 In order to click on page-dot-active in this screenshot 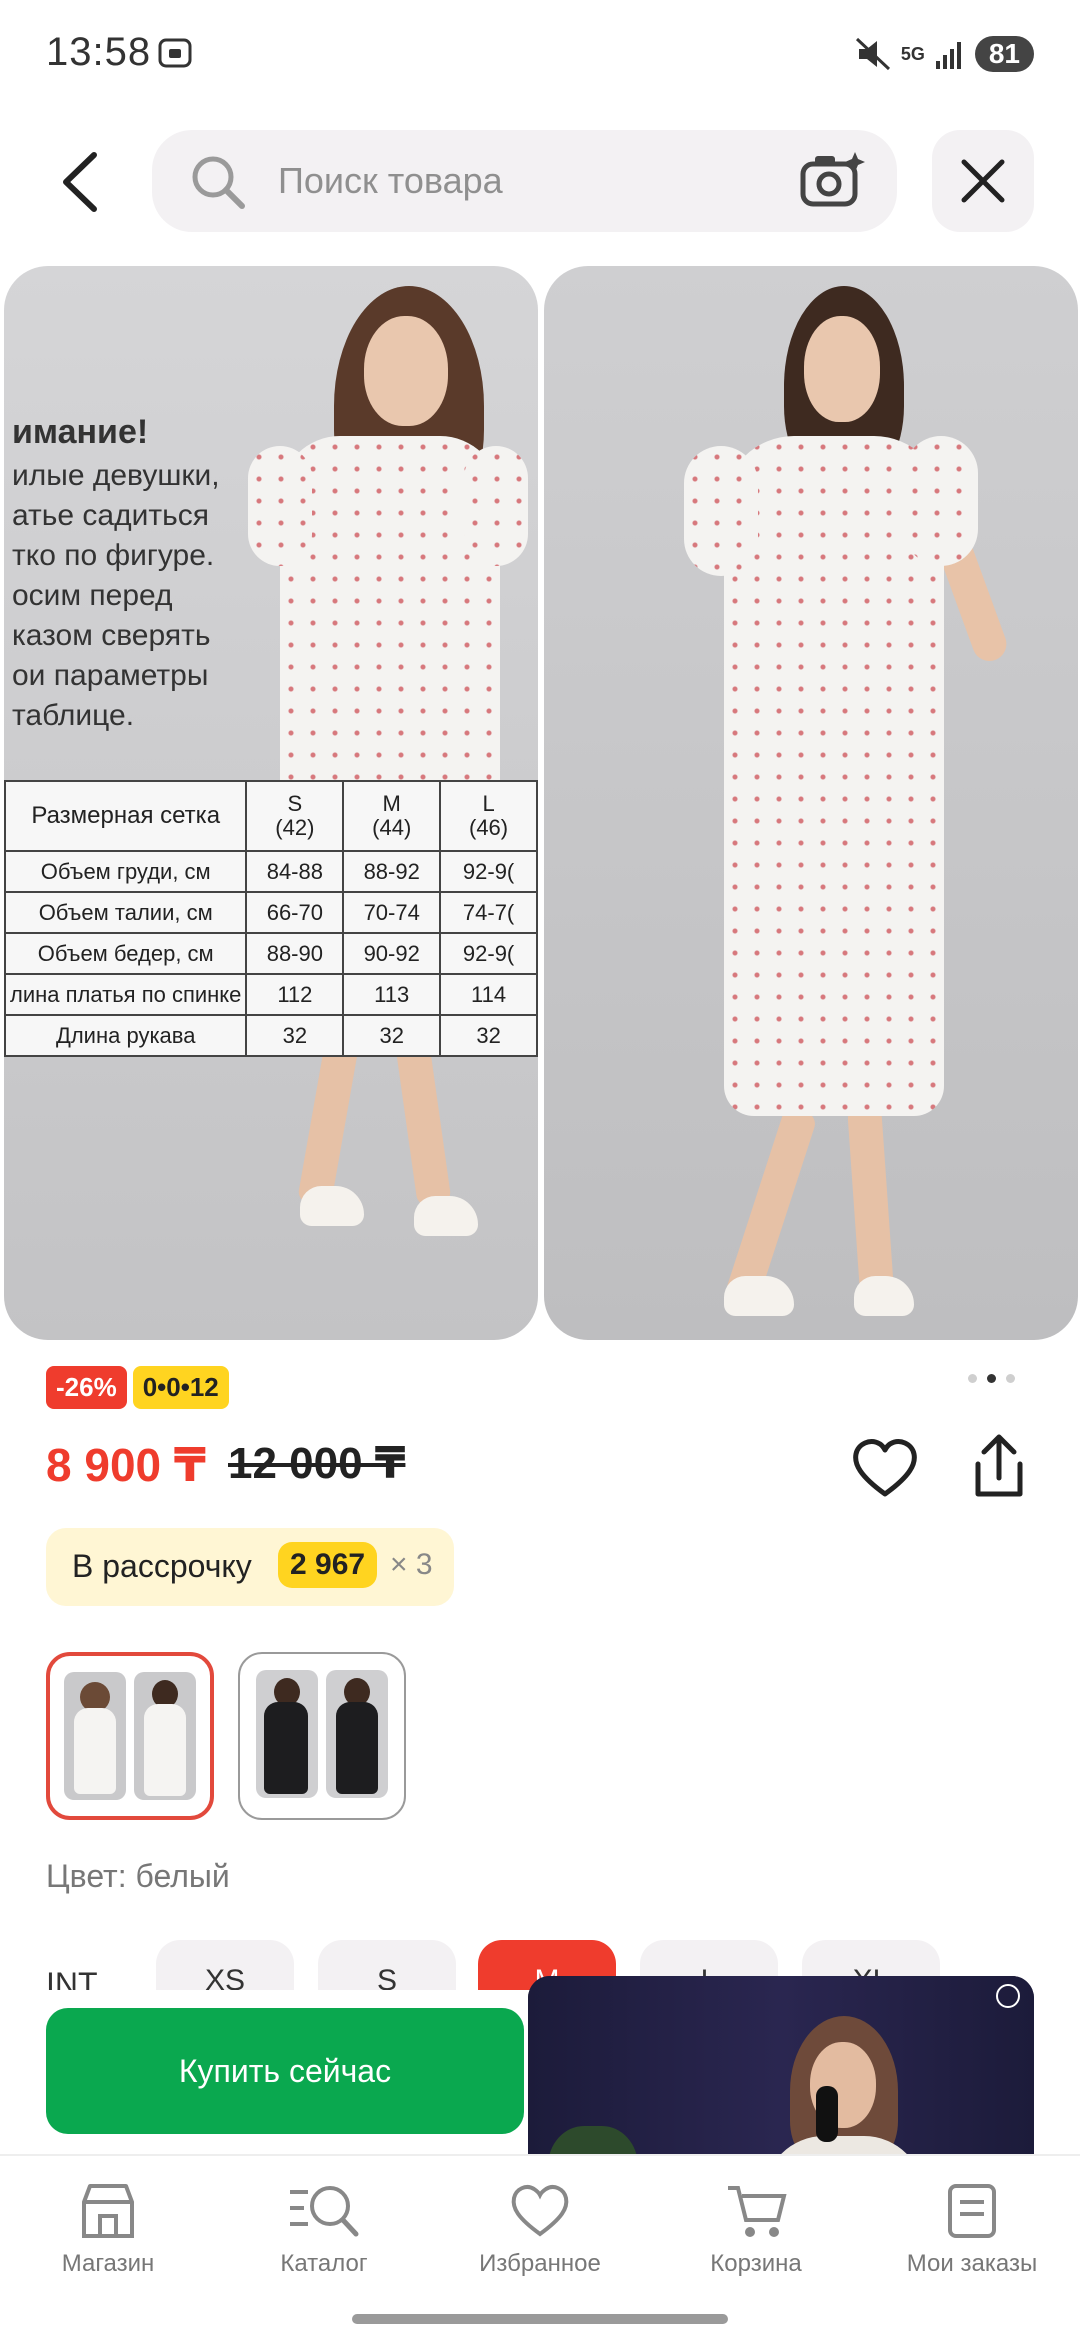, I will do `click(991, 1378)`.